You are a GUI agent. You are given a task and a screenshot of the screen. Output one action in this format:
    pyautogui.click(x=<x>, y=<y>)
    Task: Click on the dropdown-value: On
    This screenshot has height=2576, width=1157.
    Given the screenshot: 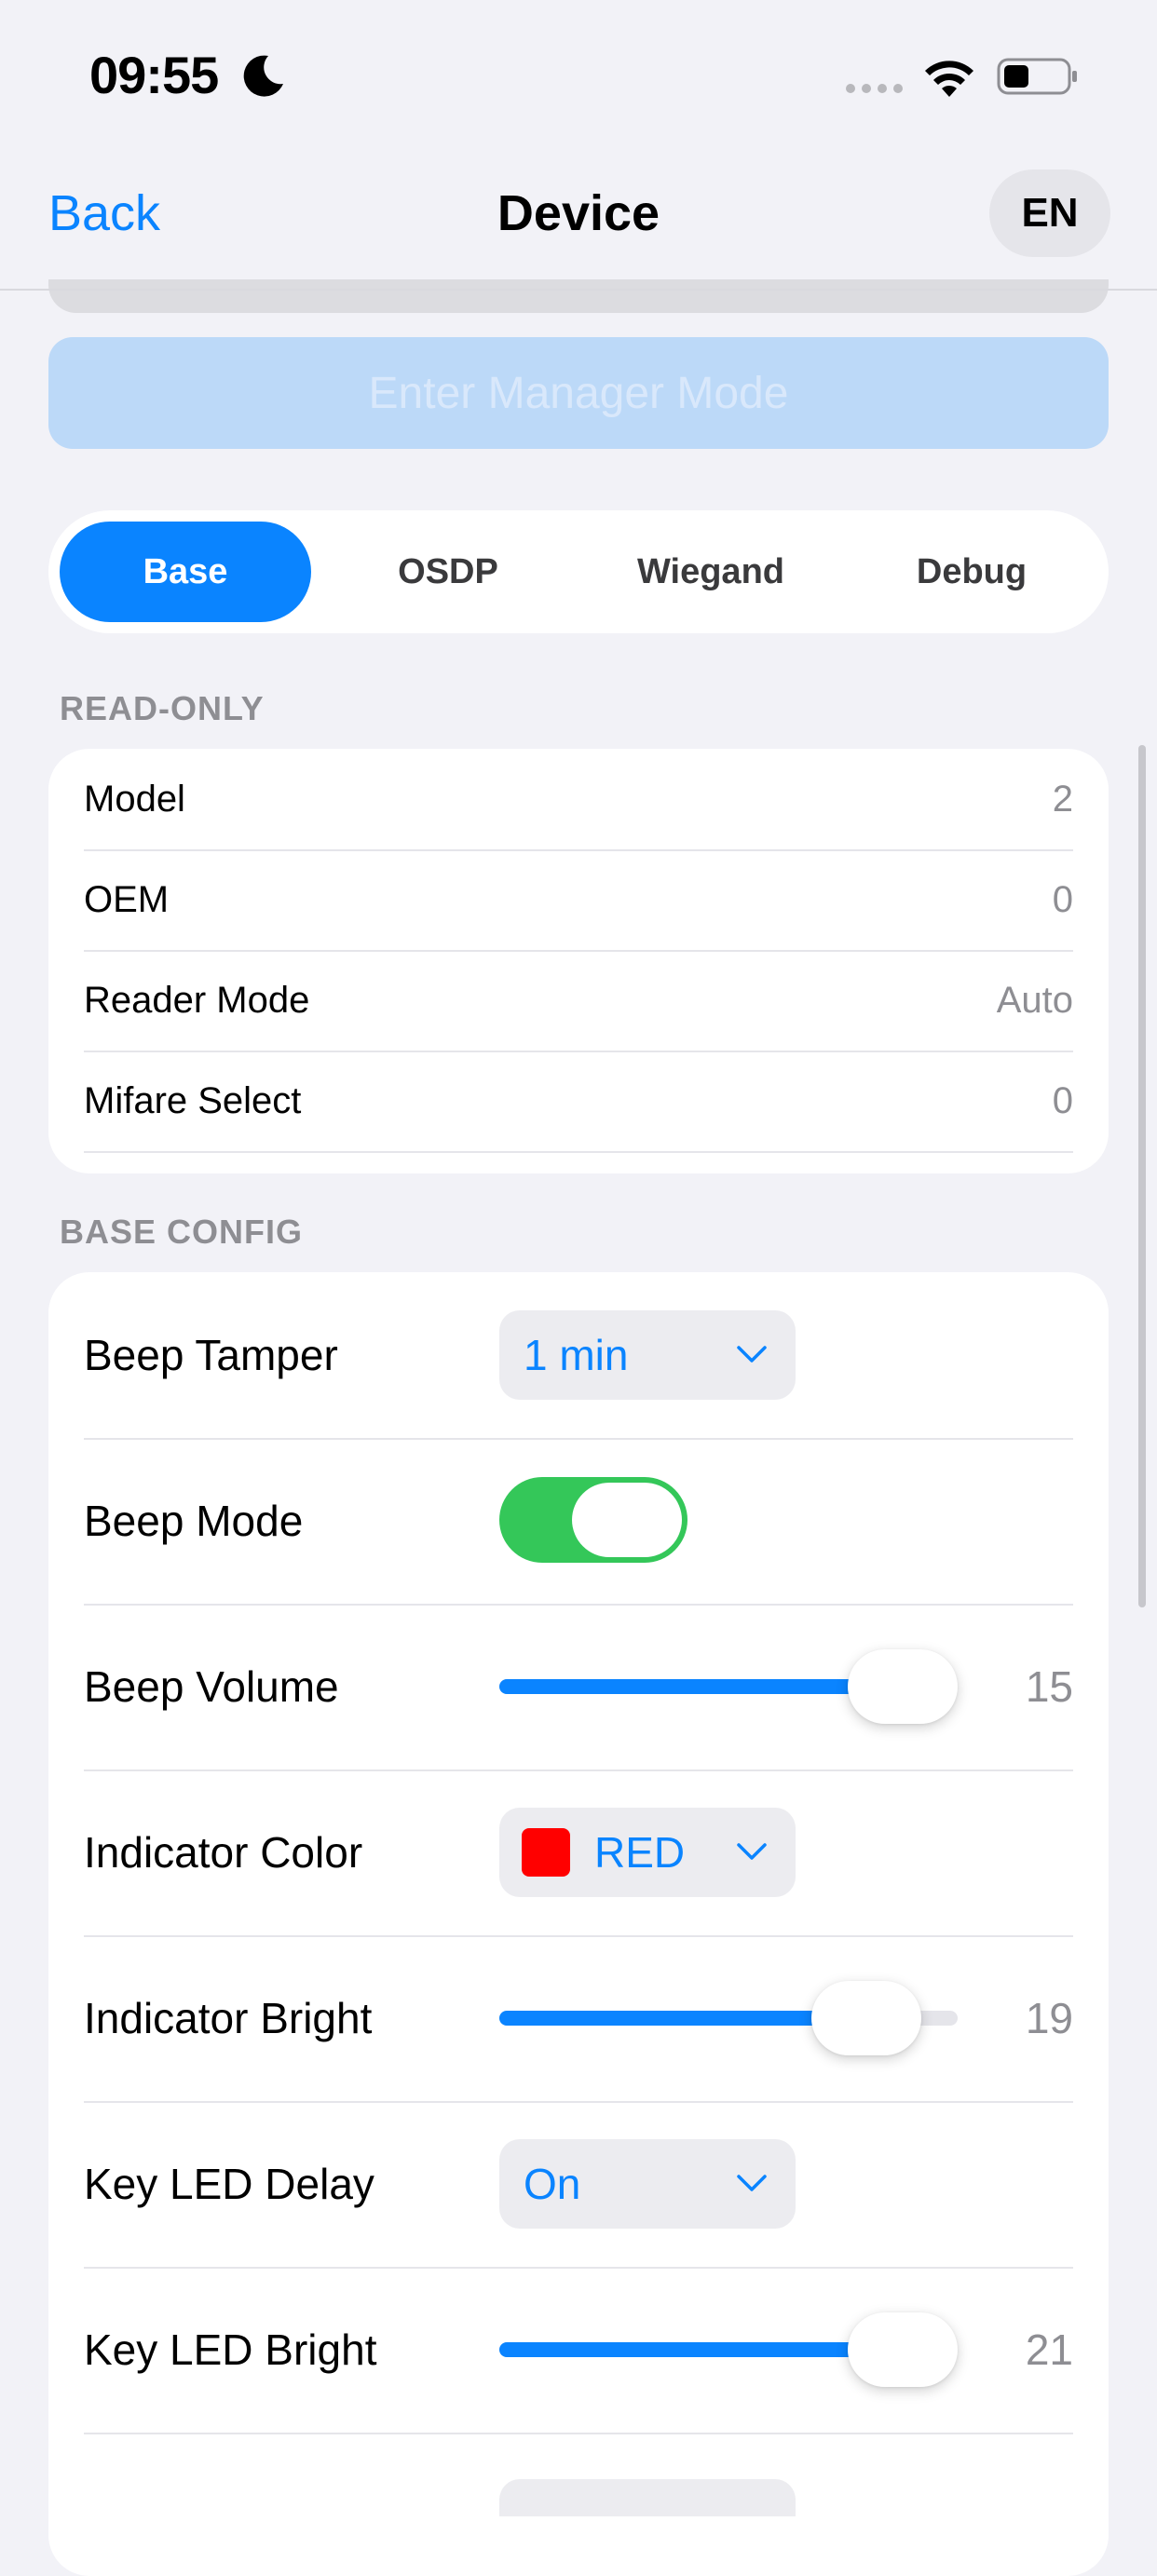 What is the action you would take?
    pyautogui.click(x=552, y=2184)
    